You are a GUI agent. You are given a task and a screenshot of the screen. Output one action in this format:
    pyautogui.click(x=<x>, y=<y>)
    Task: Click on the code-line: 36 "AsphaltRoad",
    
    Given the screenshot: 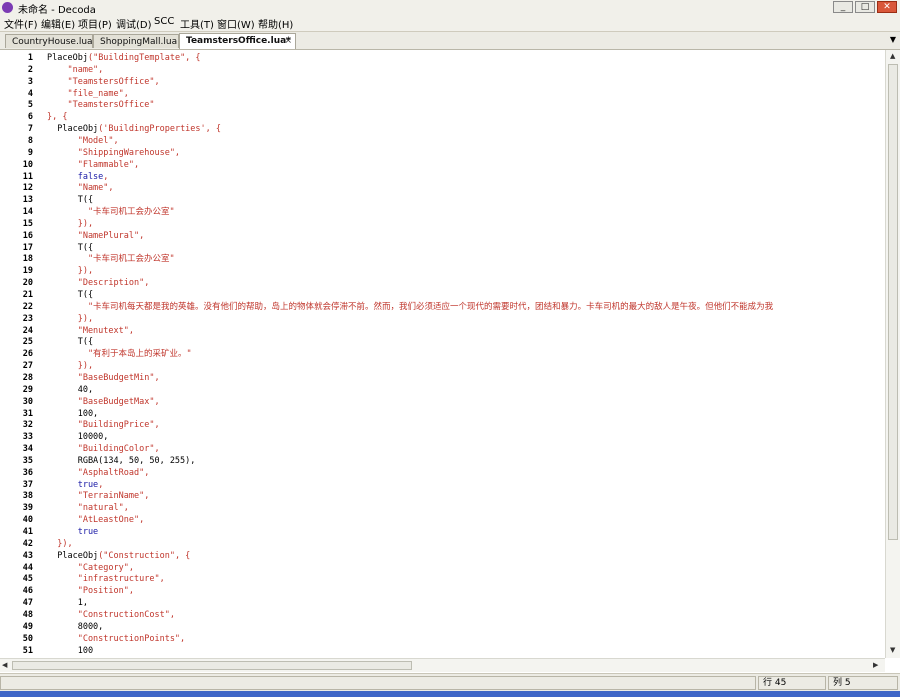 What is the action you would take?
    pyautogui.click(x=442, y=473)
    